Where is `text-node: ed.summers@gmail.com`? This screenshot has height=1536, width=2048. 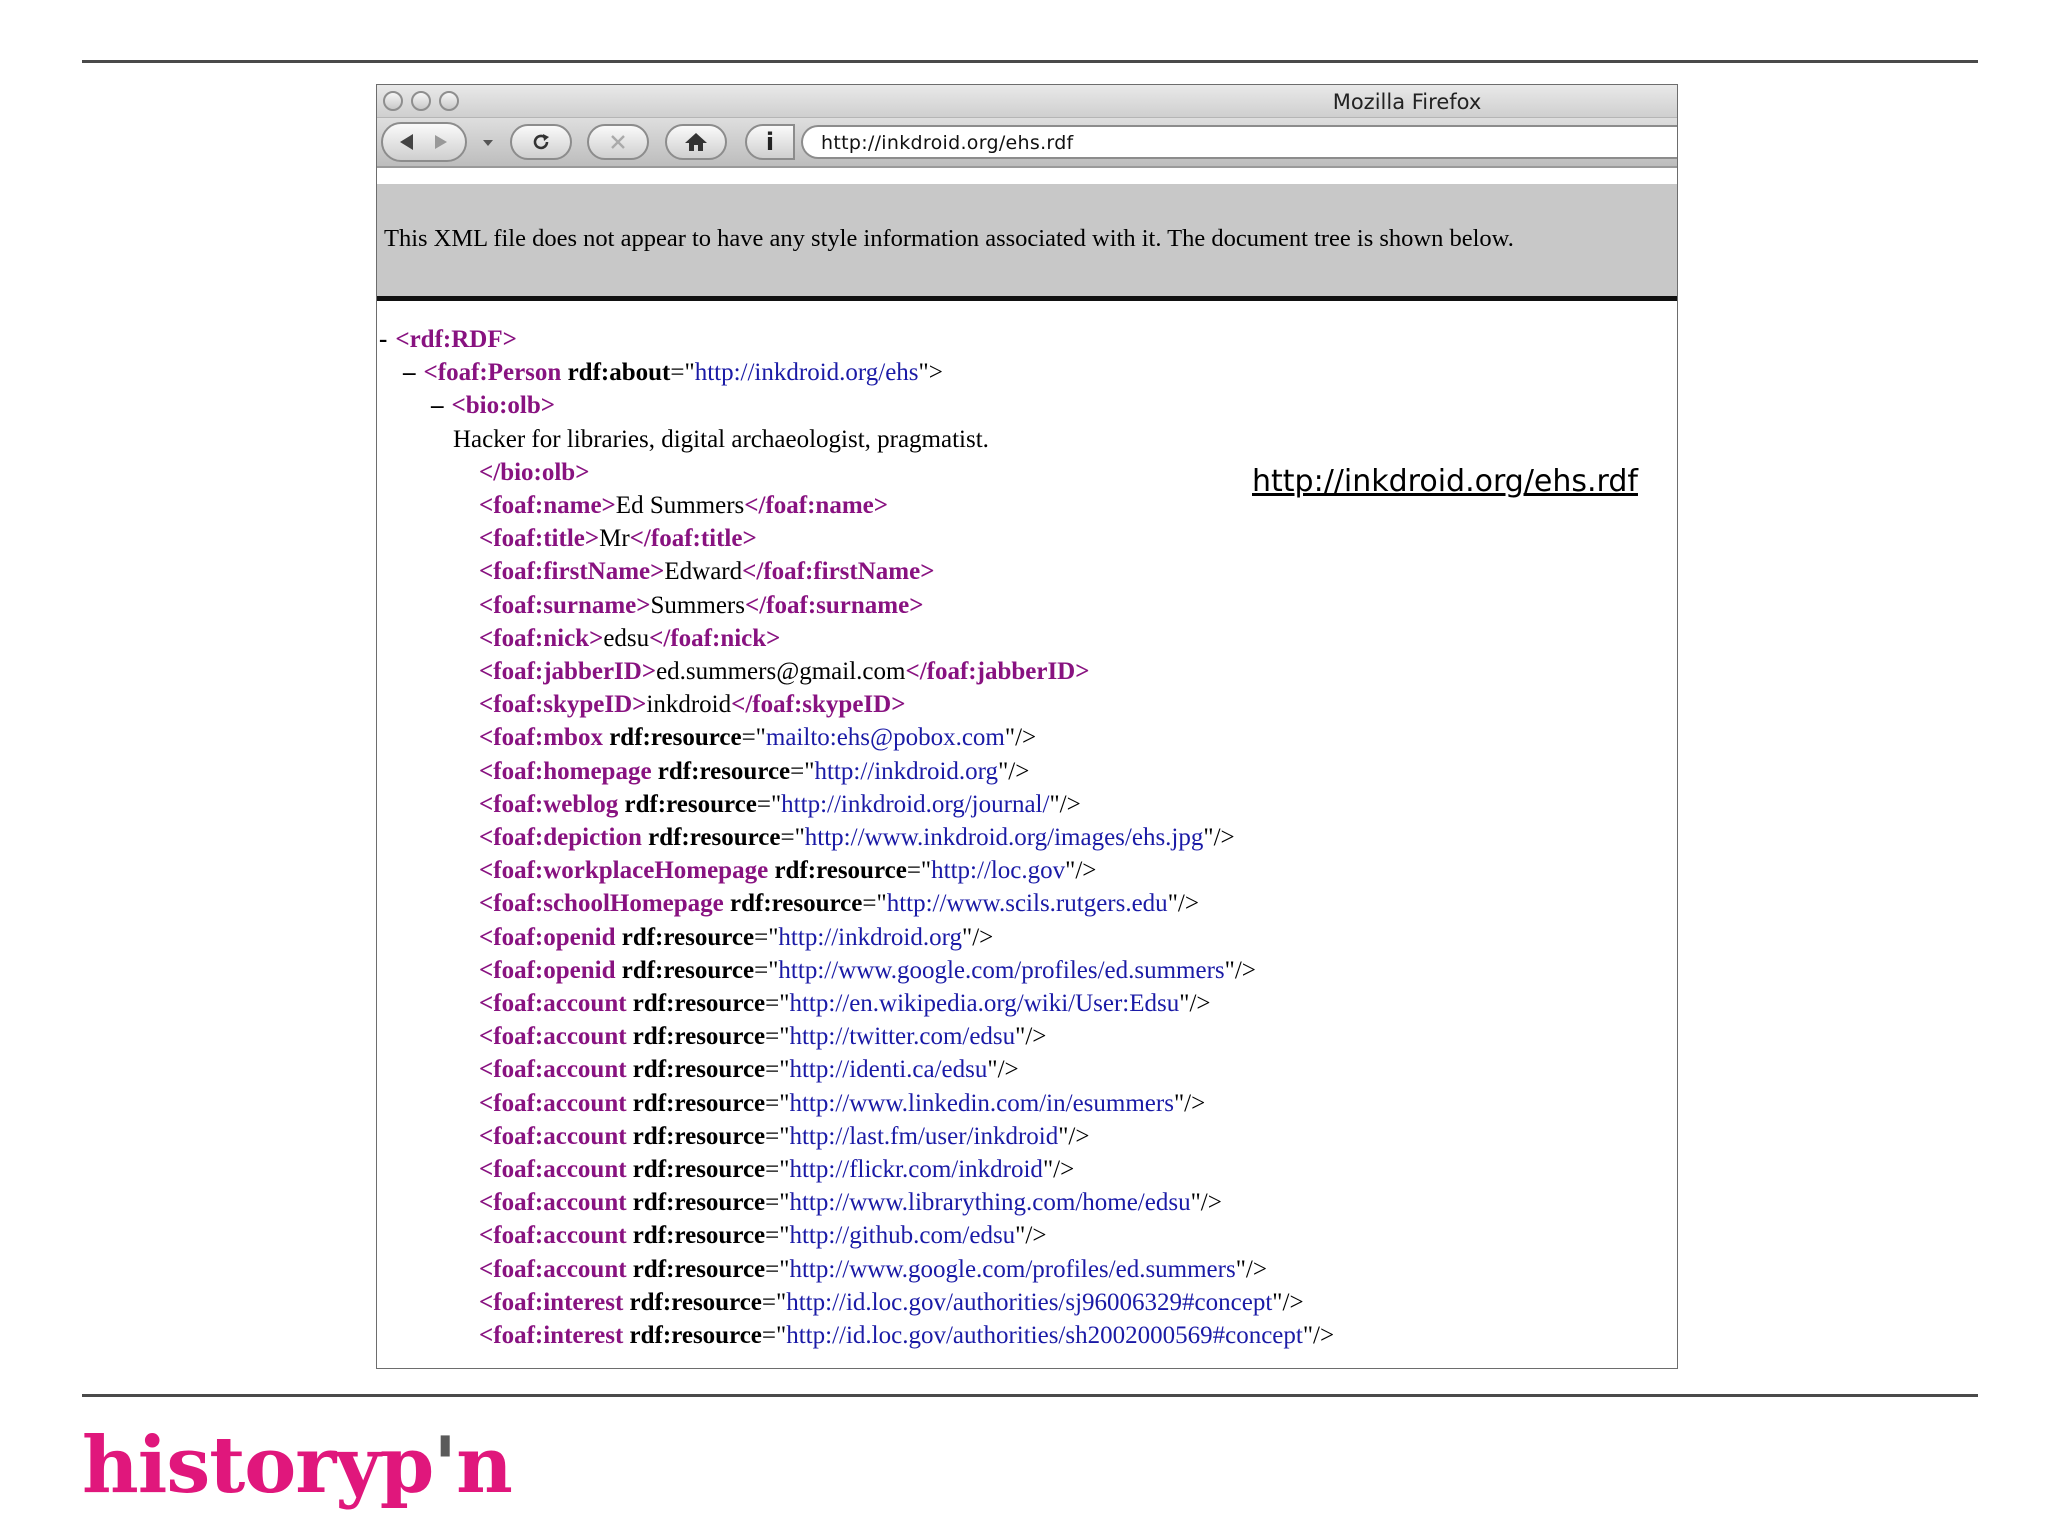
text-node: ed.summers@gmail.com is located at coordinates (781, 671).